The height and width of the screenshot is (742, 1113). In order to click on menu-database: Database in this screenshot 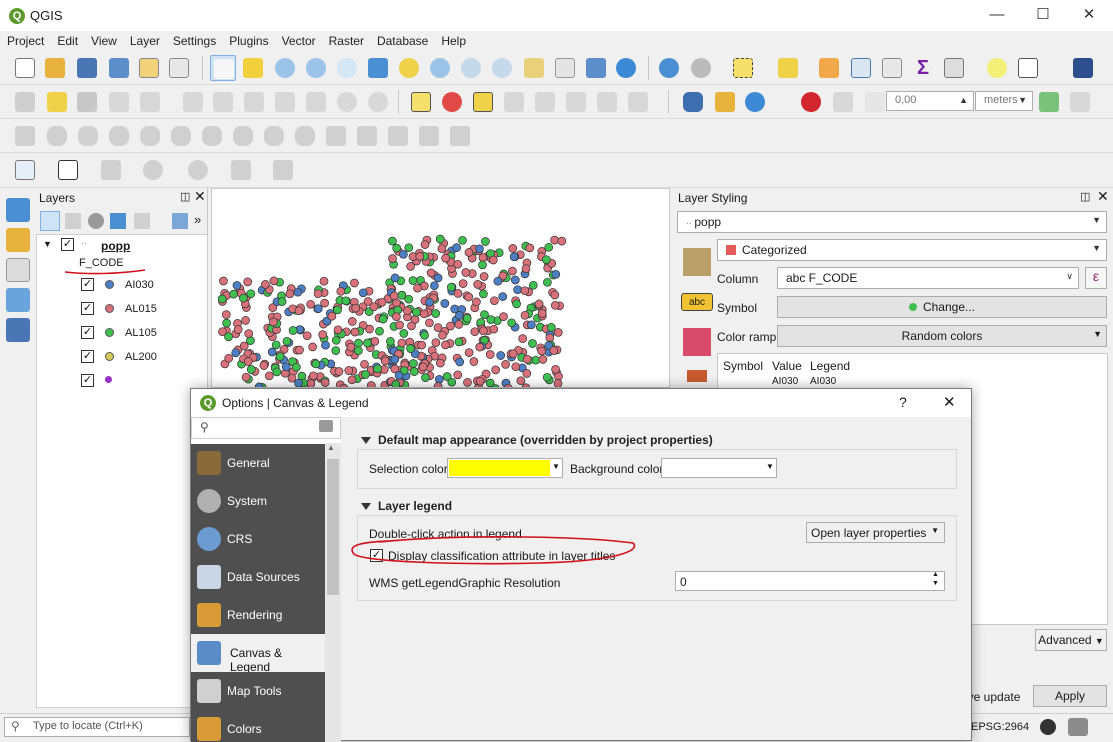, I will do `click(402, 39)`.